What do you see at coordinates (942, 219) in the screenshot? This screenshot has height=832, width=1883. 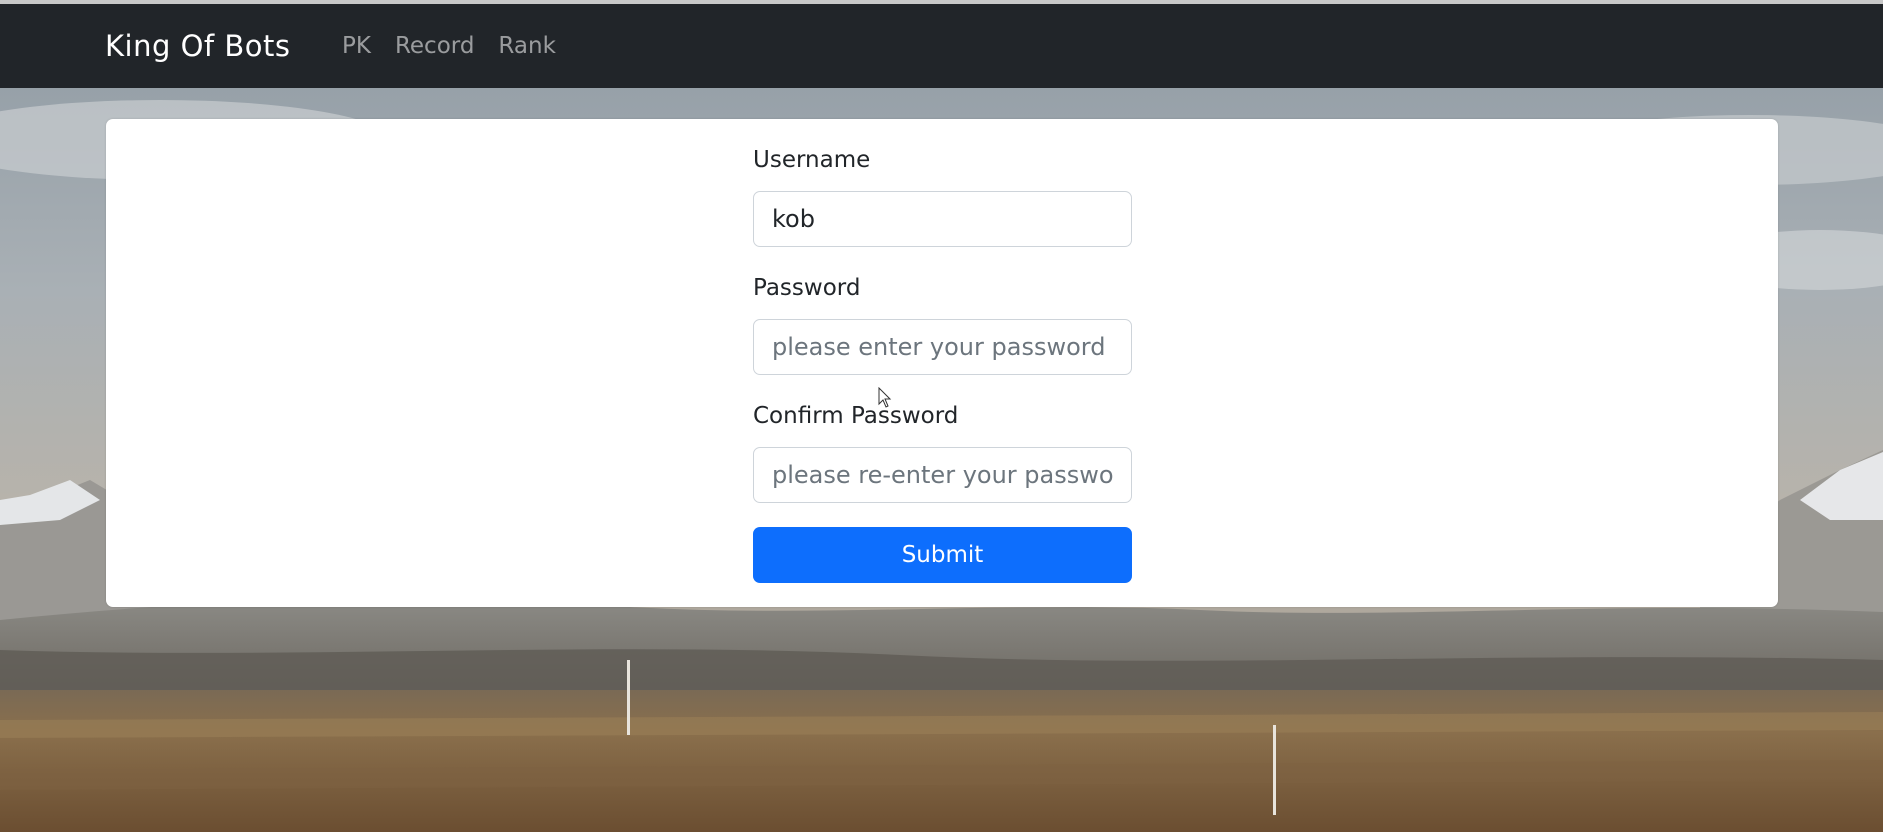 I see `username-input` at bounding box center [942, 219].